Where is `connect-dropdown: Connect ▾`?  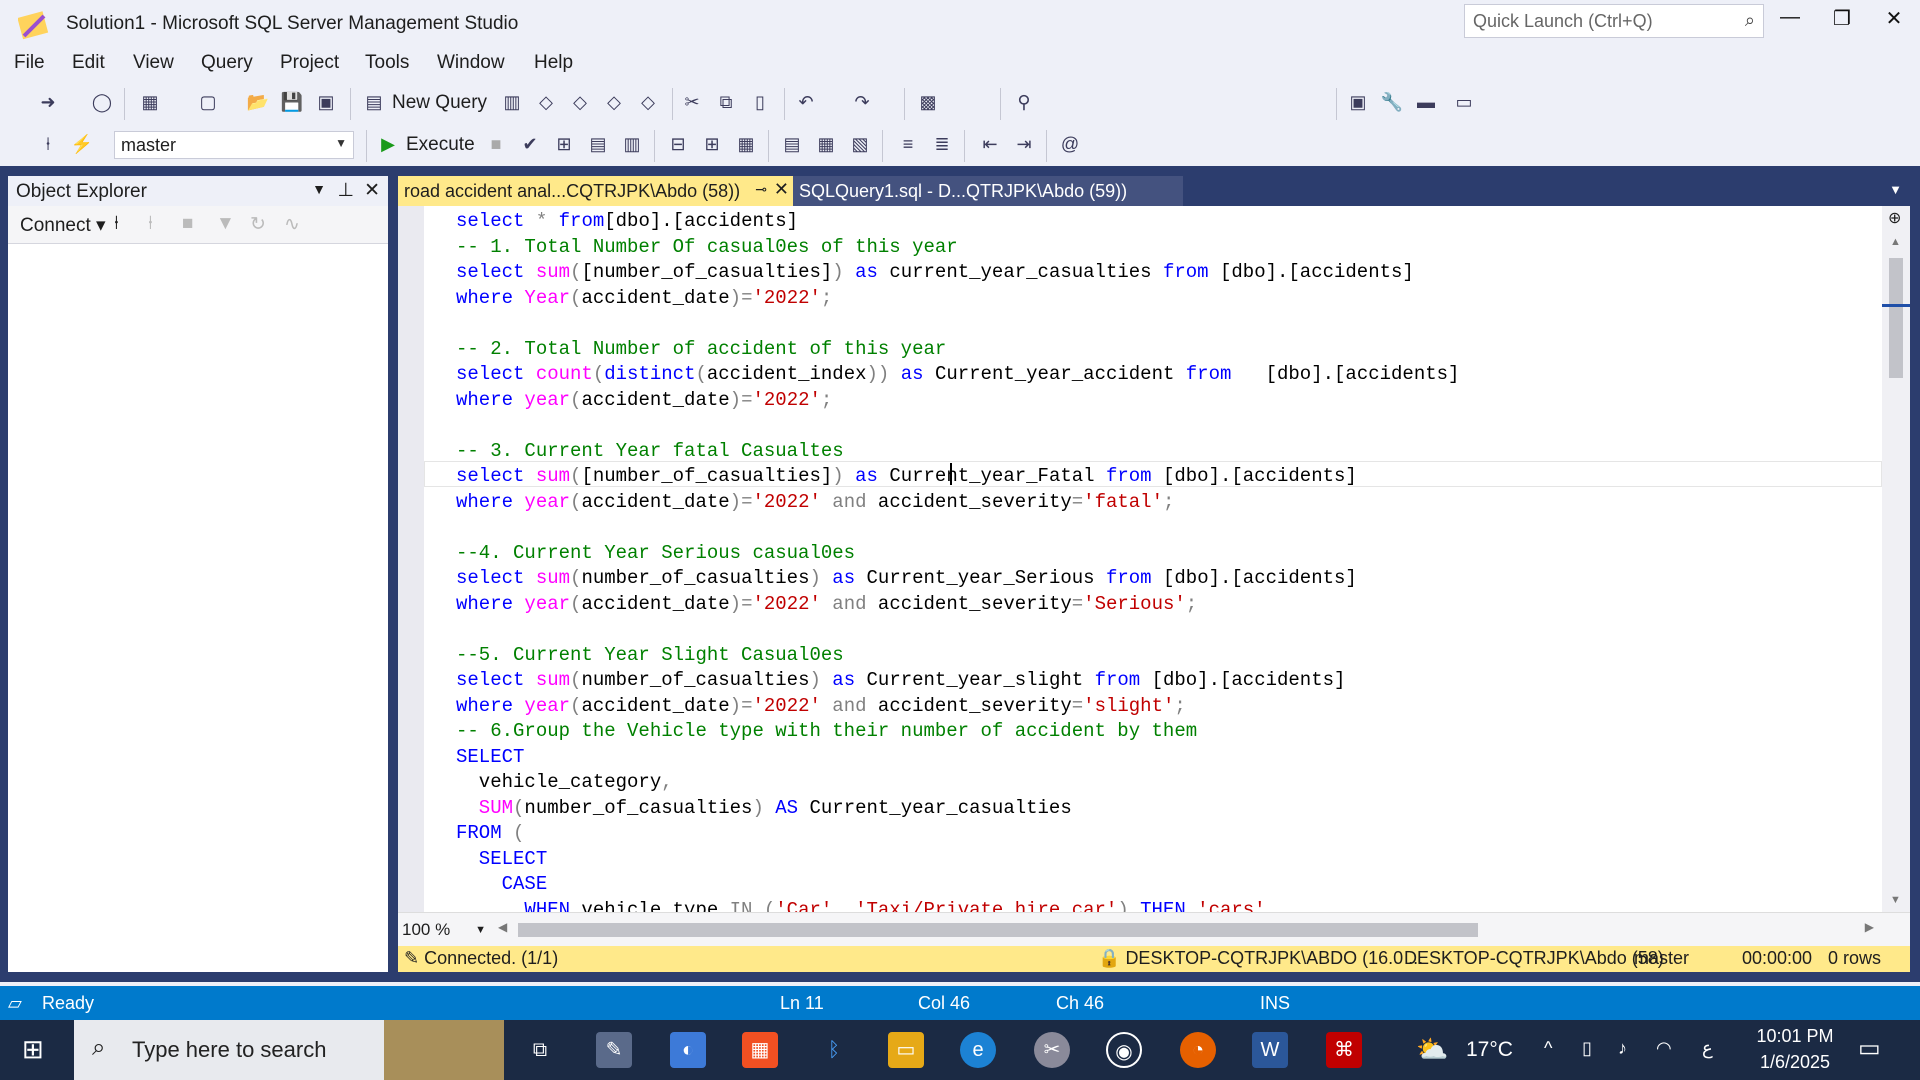 connect-dropdown: Connect ▾ is located at coordinates (63, 225).